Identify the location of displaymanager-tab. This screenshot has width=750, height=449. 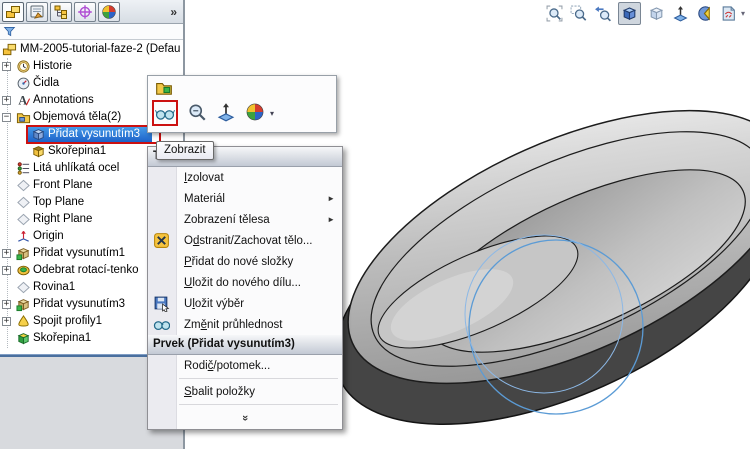
(109, 11).